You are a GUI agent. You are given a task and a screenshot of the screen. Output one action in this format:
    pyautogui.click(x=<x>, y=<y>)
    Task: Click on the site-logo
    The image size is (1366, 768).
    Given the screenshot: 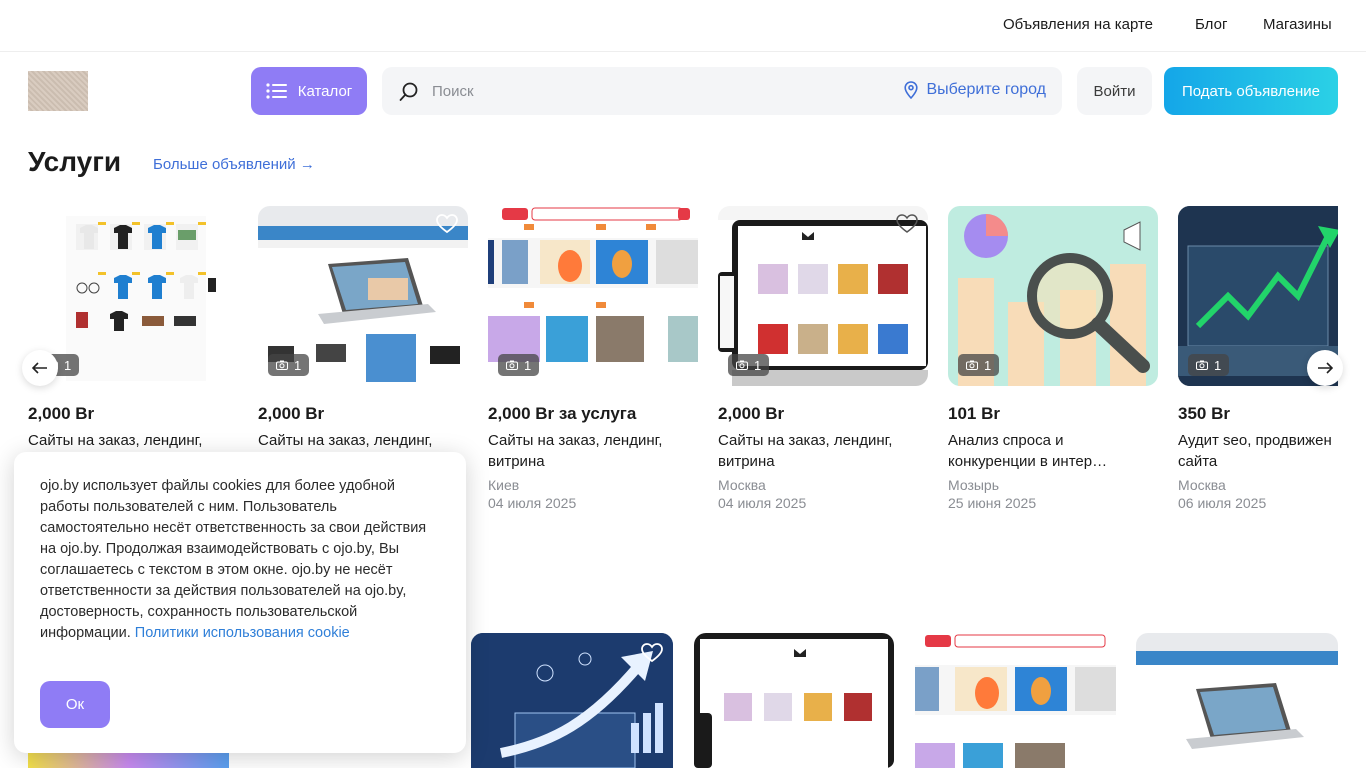 What is the action you would take?
    pyautogui.click(x=58, y=91)
    